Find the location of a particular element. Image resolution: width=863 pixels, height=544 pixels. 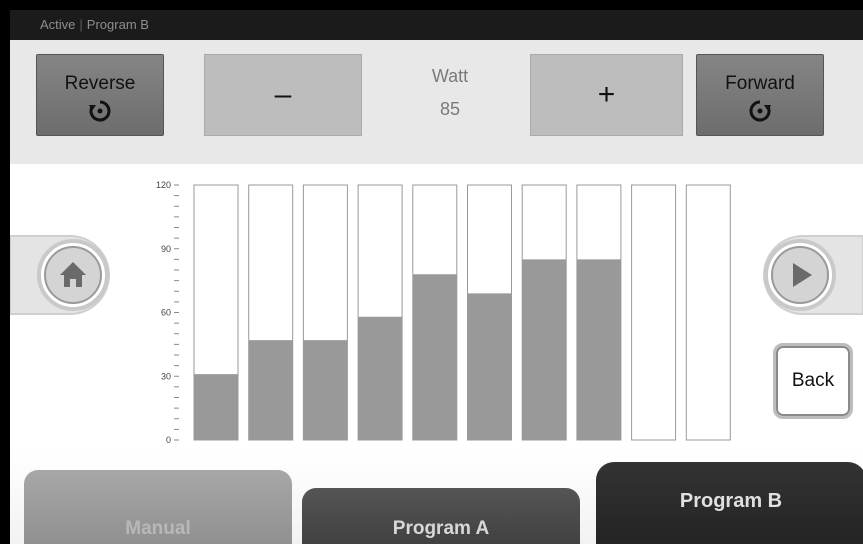

watt-display: Watt 85 is located at coordinates (450, 93).